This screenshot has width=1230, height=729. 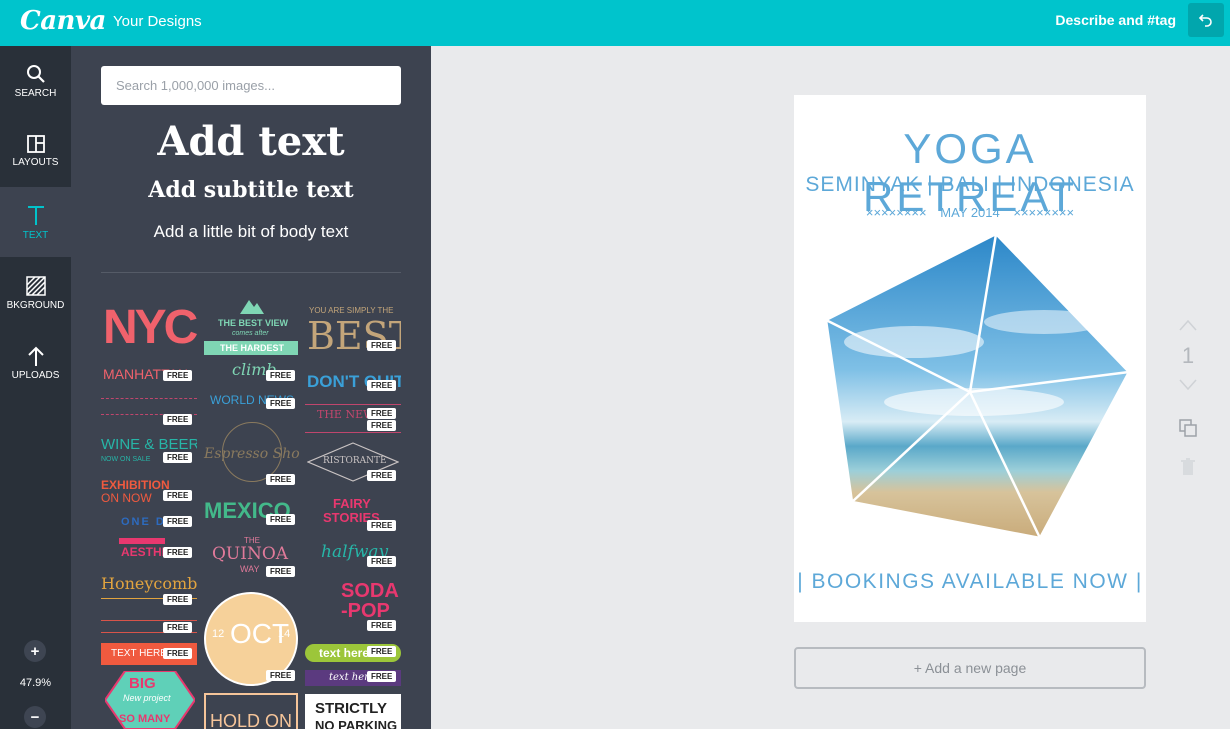 What do you see at coordinates (1044, 212) in the screenshot?
I see `poster-date-decoration-right: ××××××××` at bounding box center [1044, 212].